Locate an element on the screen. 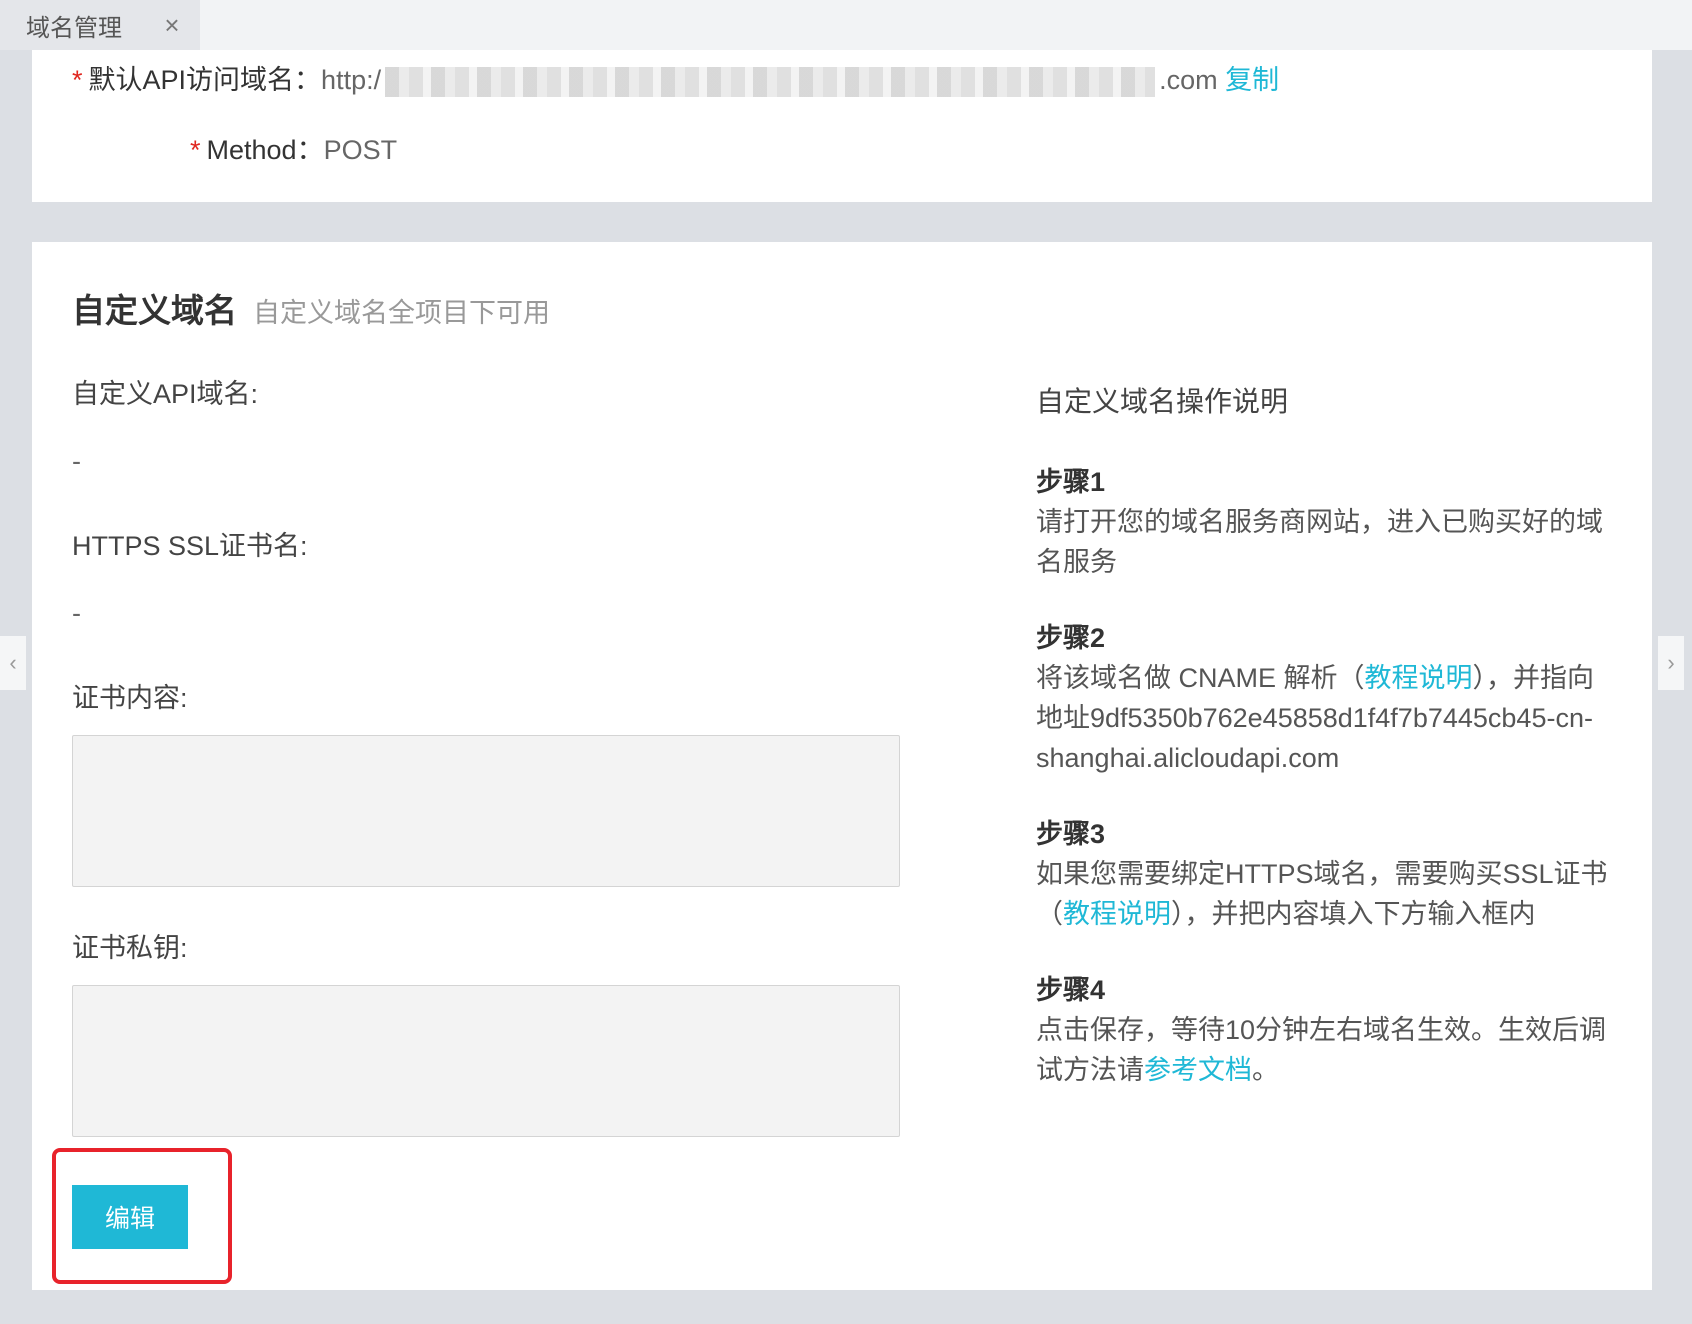 The width and height of the screenshot is (1692, 1324). method-row: * Method：POST is located at coordinates (293, 147).